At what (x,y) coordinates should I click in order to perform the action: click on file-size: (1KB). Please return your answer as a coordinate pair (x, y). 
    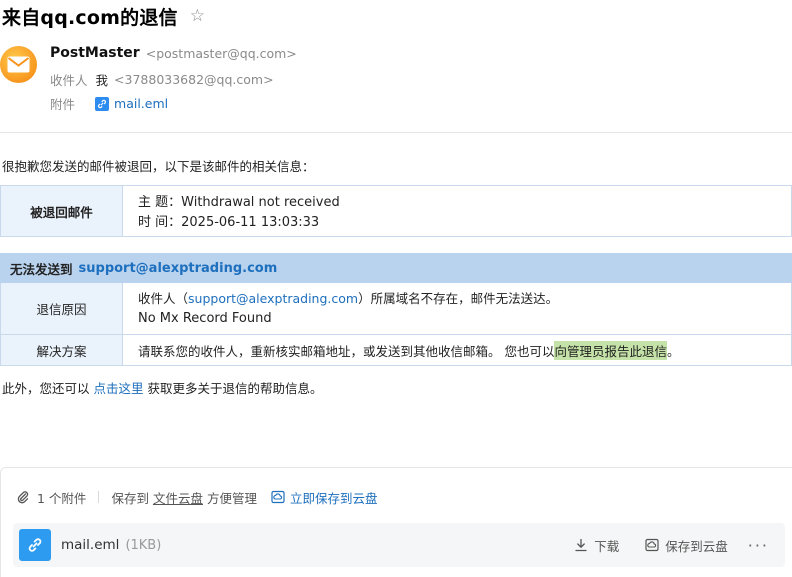
    Looking at the image, I should click on (143, 545).